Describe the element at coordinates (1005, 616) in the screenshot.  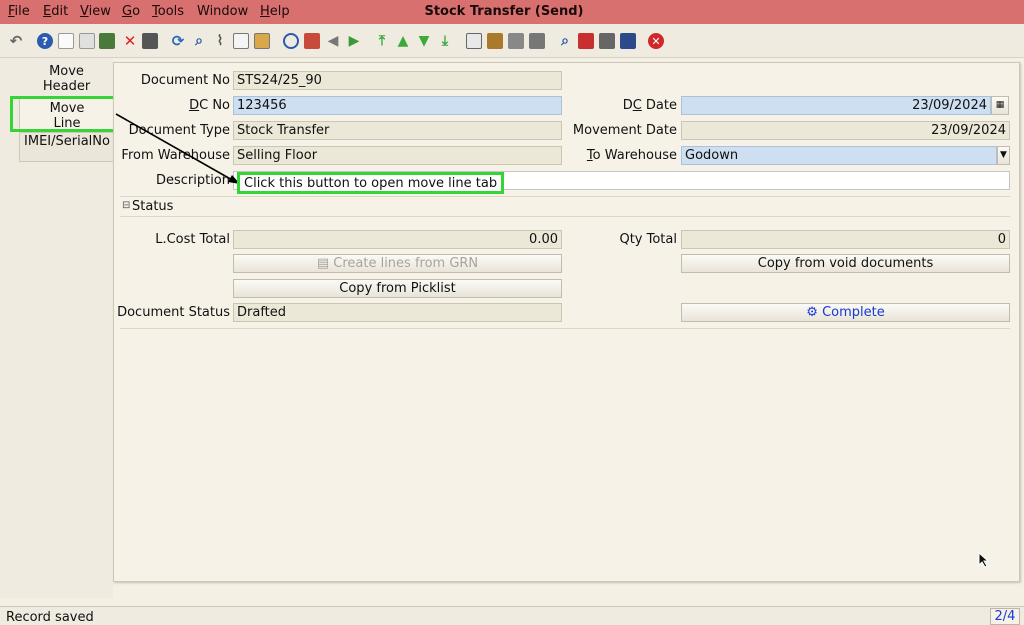
I see `record-count: 2/4` at that location.